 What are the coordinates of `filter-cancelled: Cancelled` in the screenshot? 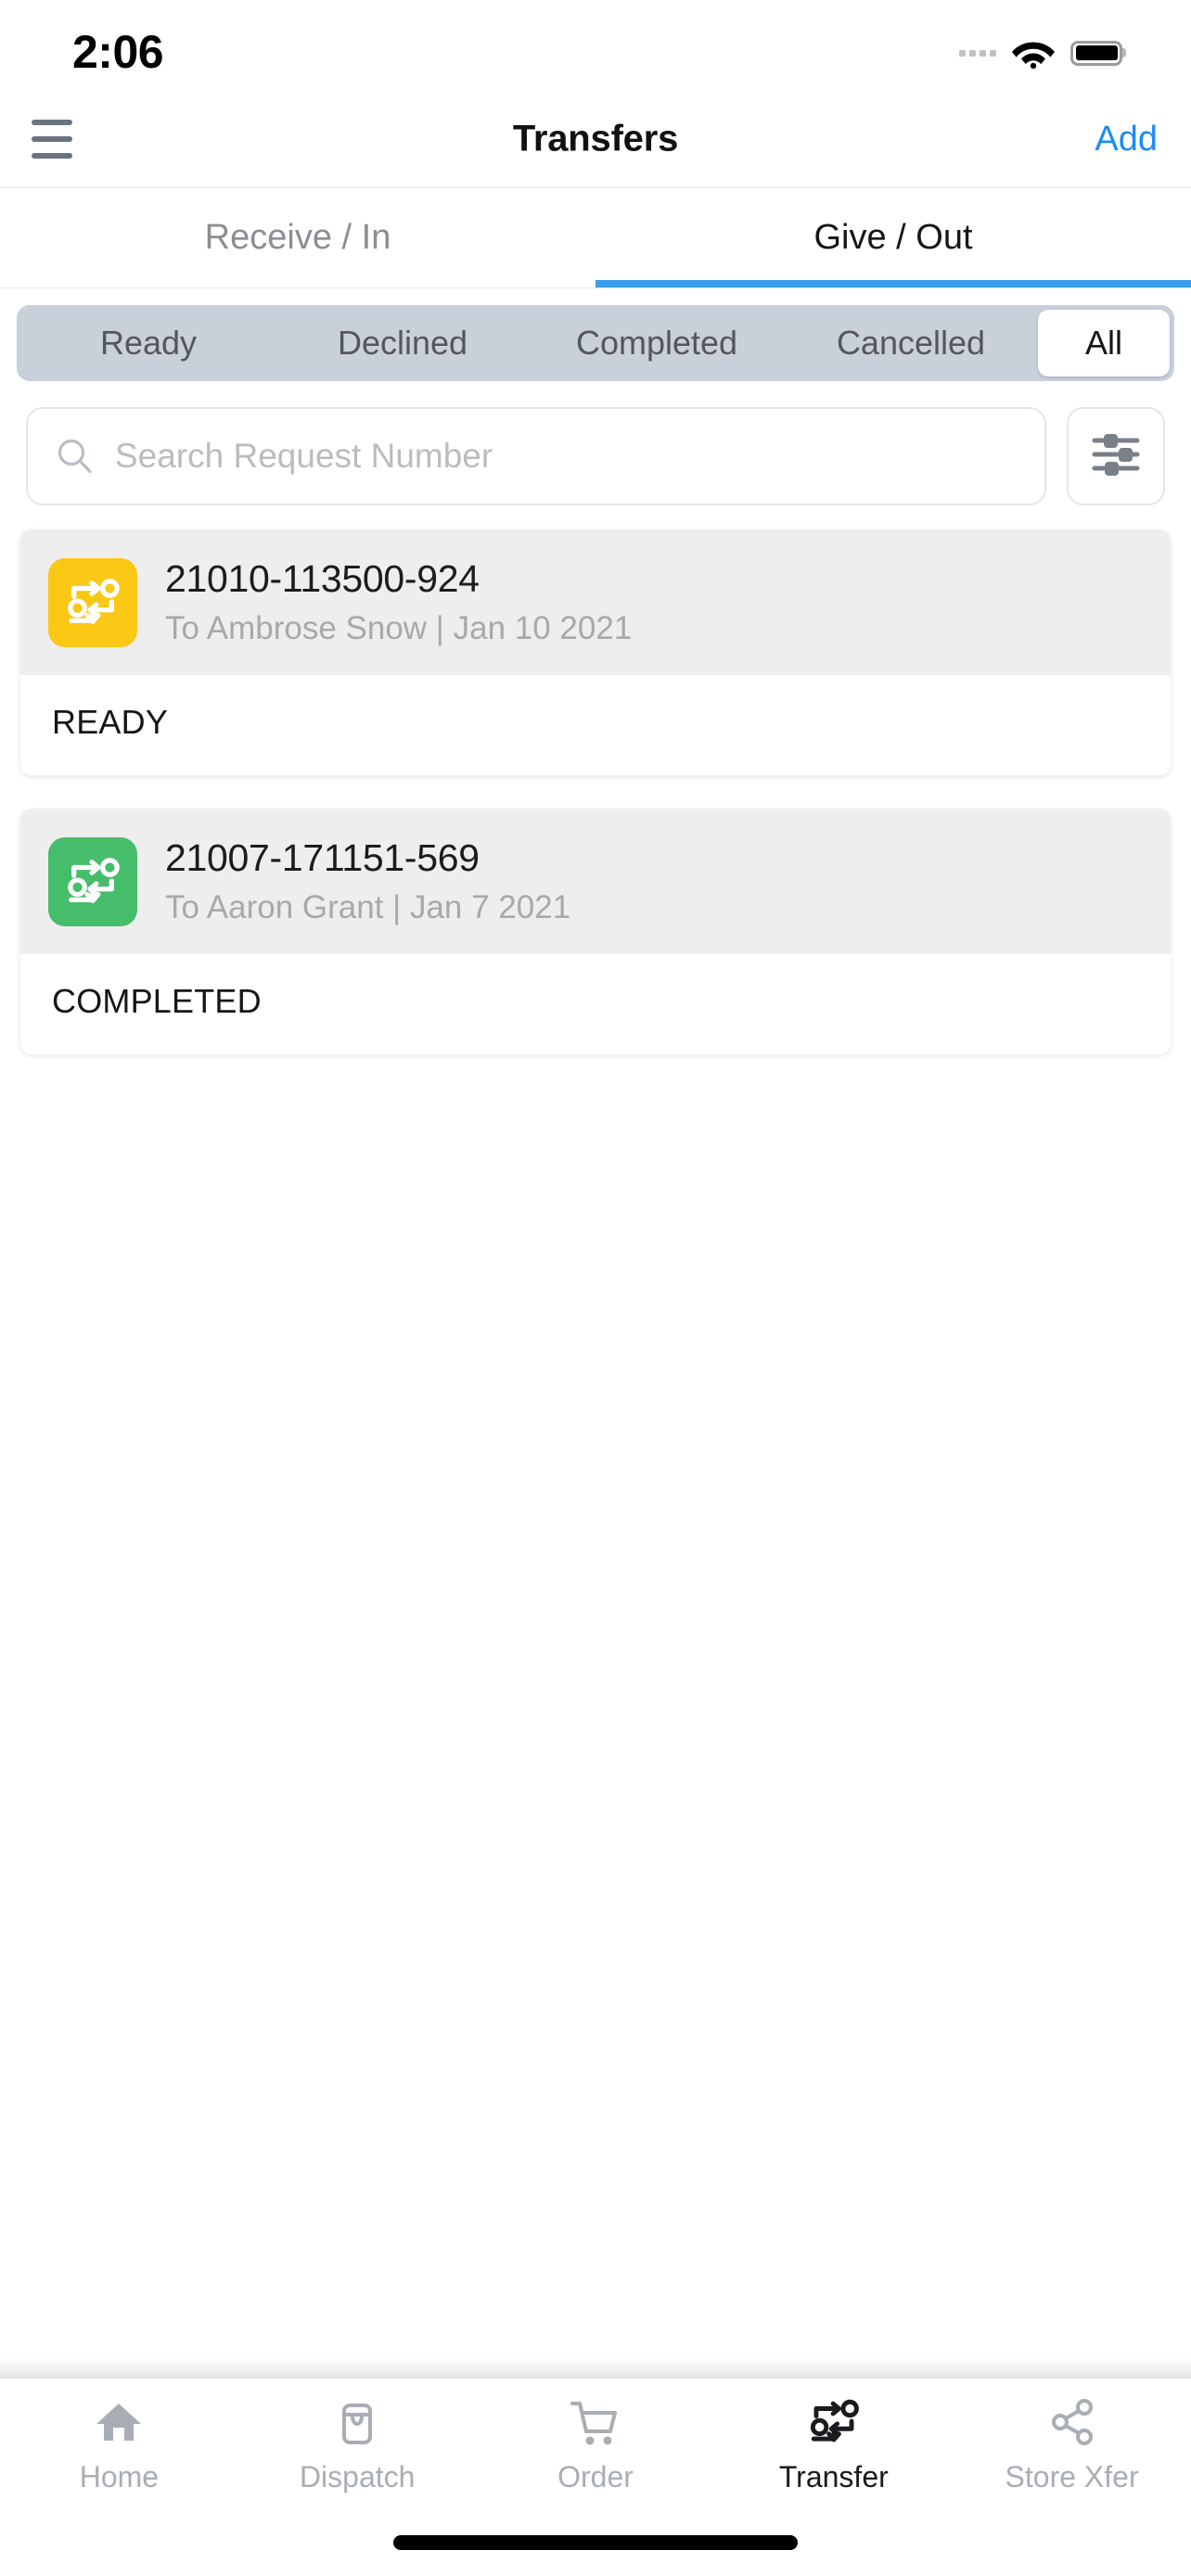 It's located at (911, 343).